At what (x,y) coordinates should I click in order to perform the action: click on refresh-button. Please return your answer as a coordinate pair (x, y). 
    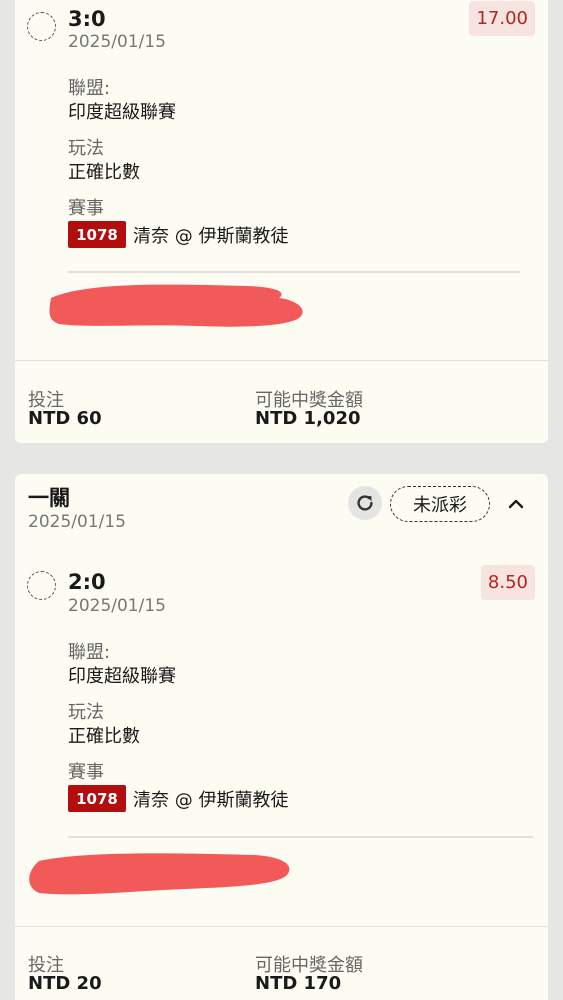
    Looking at the image, I should click on (365, 503).